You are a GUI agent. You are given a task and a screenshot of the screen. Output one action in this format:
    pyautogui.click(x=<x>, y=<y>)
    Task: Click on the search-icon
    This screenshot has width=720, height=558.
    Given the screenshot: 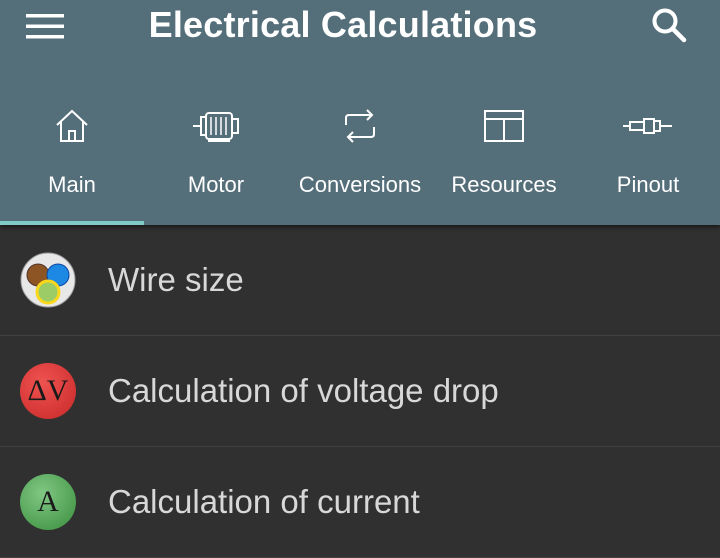 What is the action you would take?
    pyautogui.click(x=669, y=25)
    